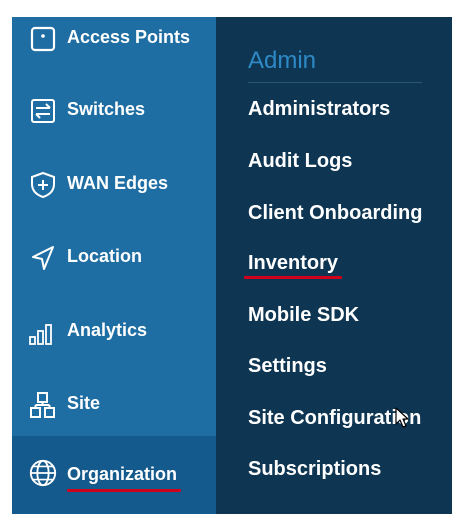  I want to click on sidebar-item-label: WAN Edges, so click(118, 183).